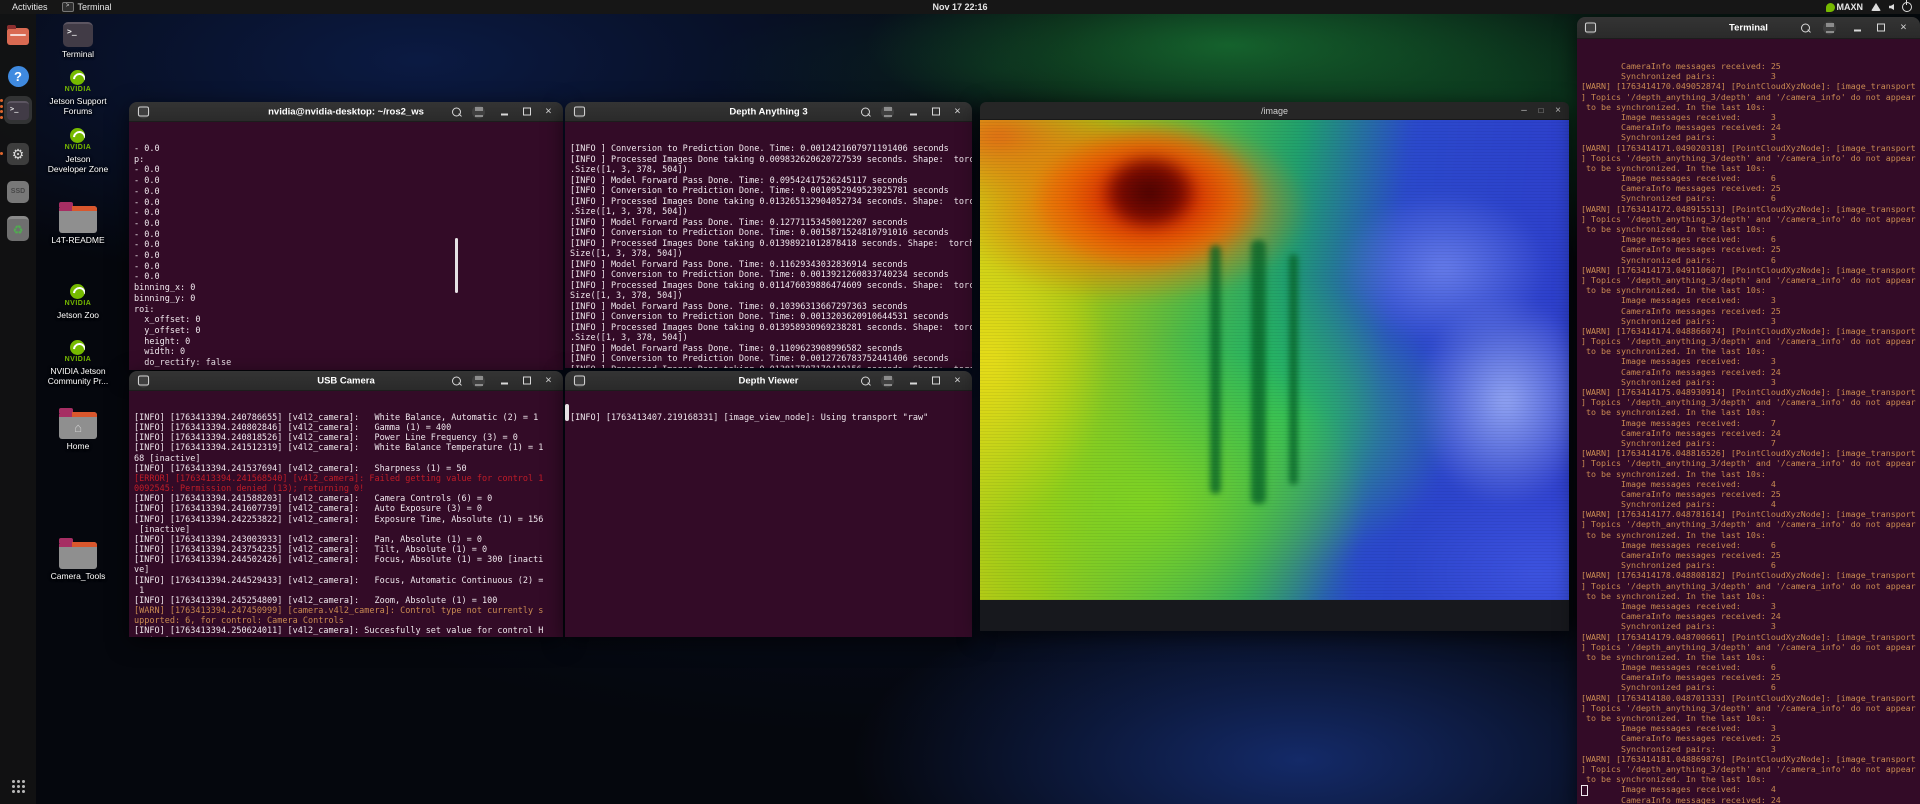  Describe the element at coordinates (18, 228) in the screenshot. I see `dock-item-trash: ♻` at that location.